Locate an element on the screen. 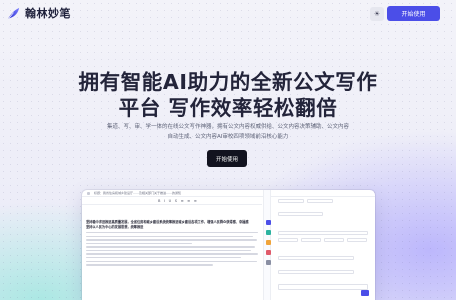 Image resolution: width=456 pixels, height=300 pixels. preview-assistant-panel is located at coordinates (323, 245).